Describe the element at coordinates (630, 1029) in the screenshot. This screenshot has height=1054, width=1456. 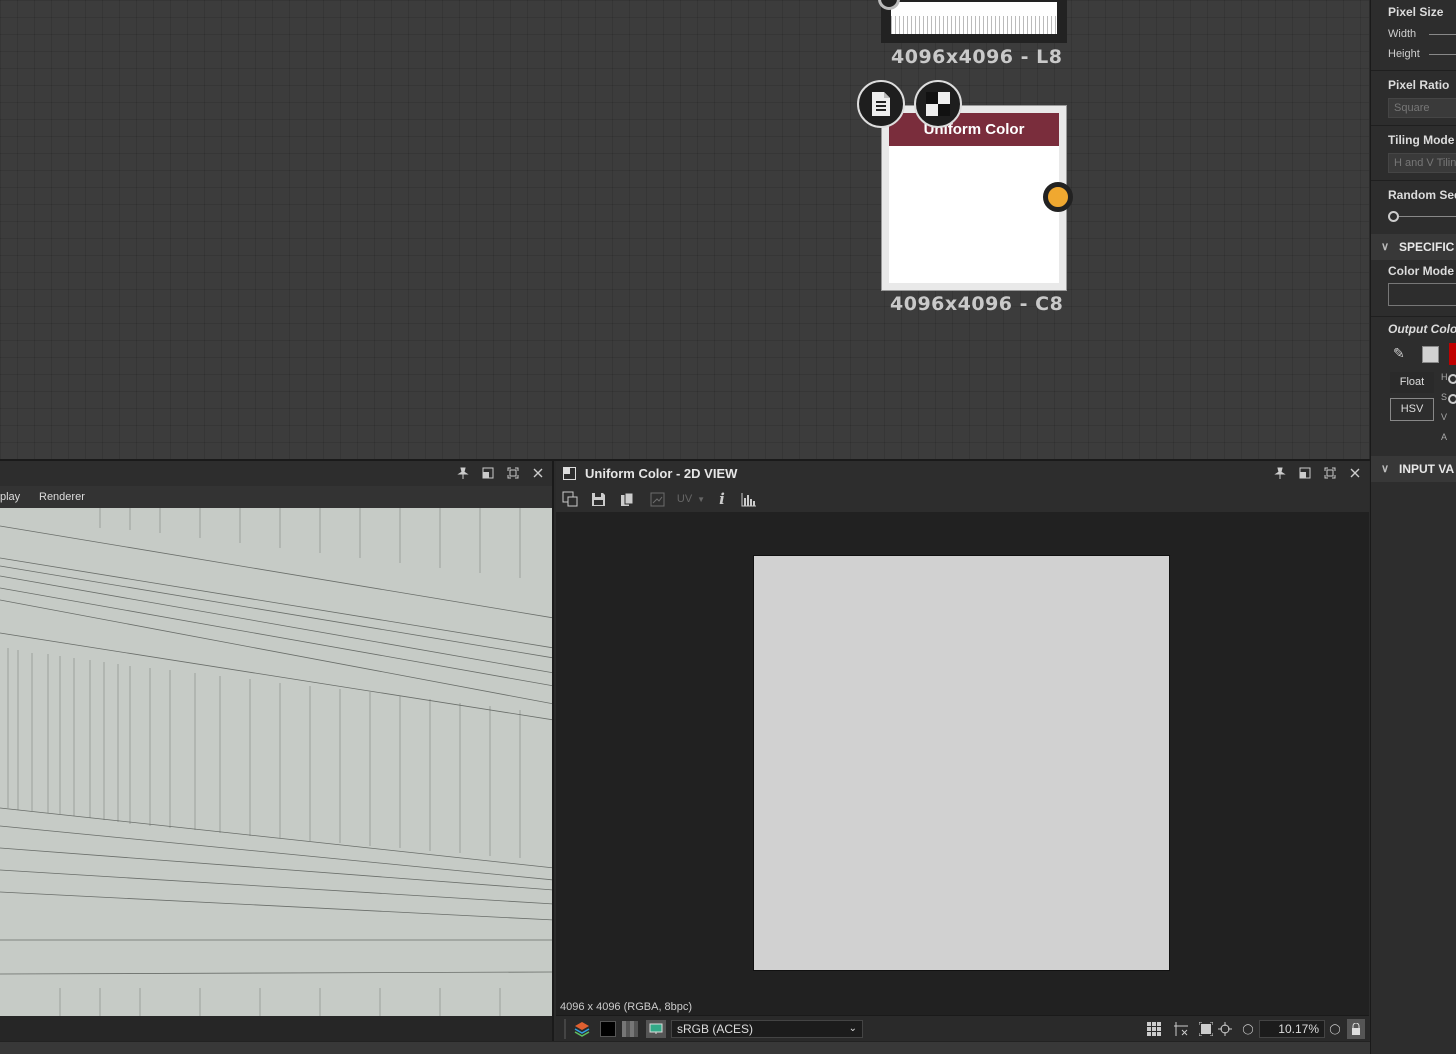
I see `background-checker-icon` at that location.